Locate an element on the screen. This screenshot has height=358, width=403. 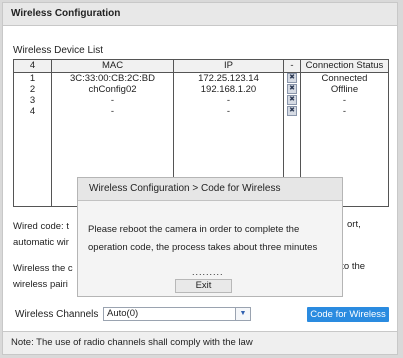
row-index: 4 is located at coordinates (32, 111).